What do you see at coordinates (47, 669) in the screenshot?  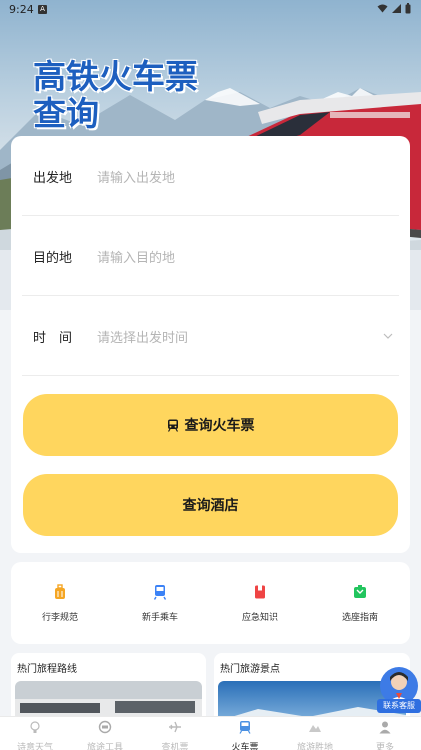 I see `hot-routes-title: 热门旅程路线` at bounding box center [47, 669].